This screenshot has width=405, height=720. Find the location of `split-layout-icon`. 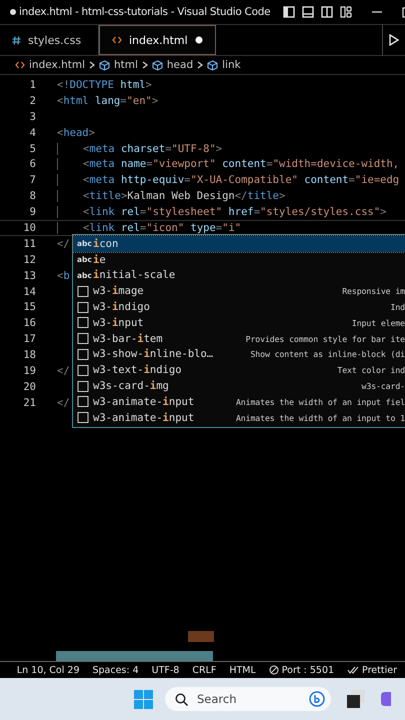

split-layout-icon is located at coordinates (327, 12).